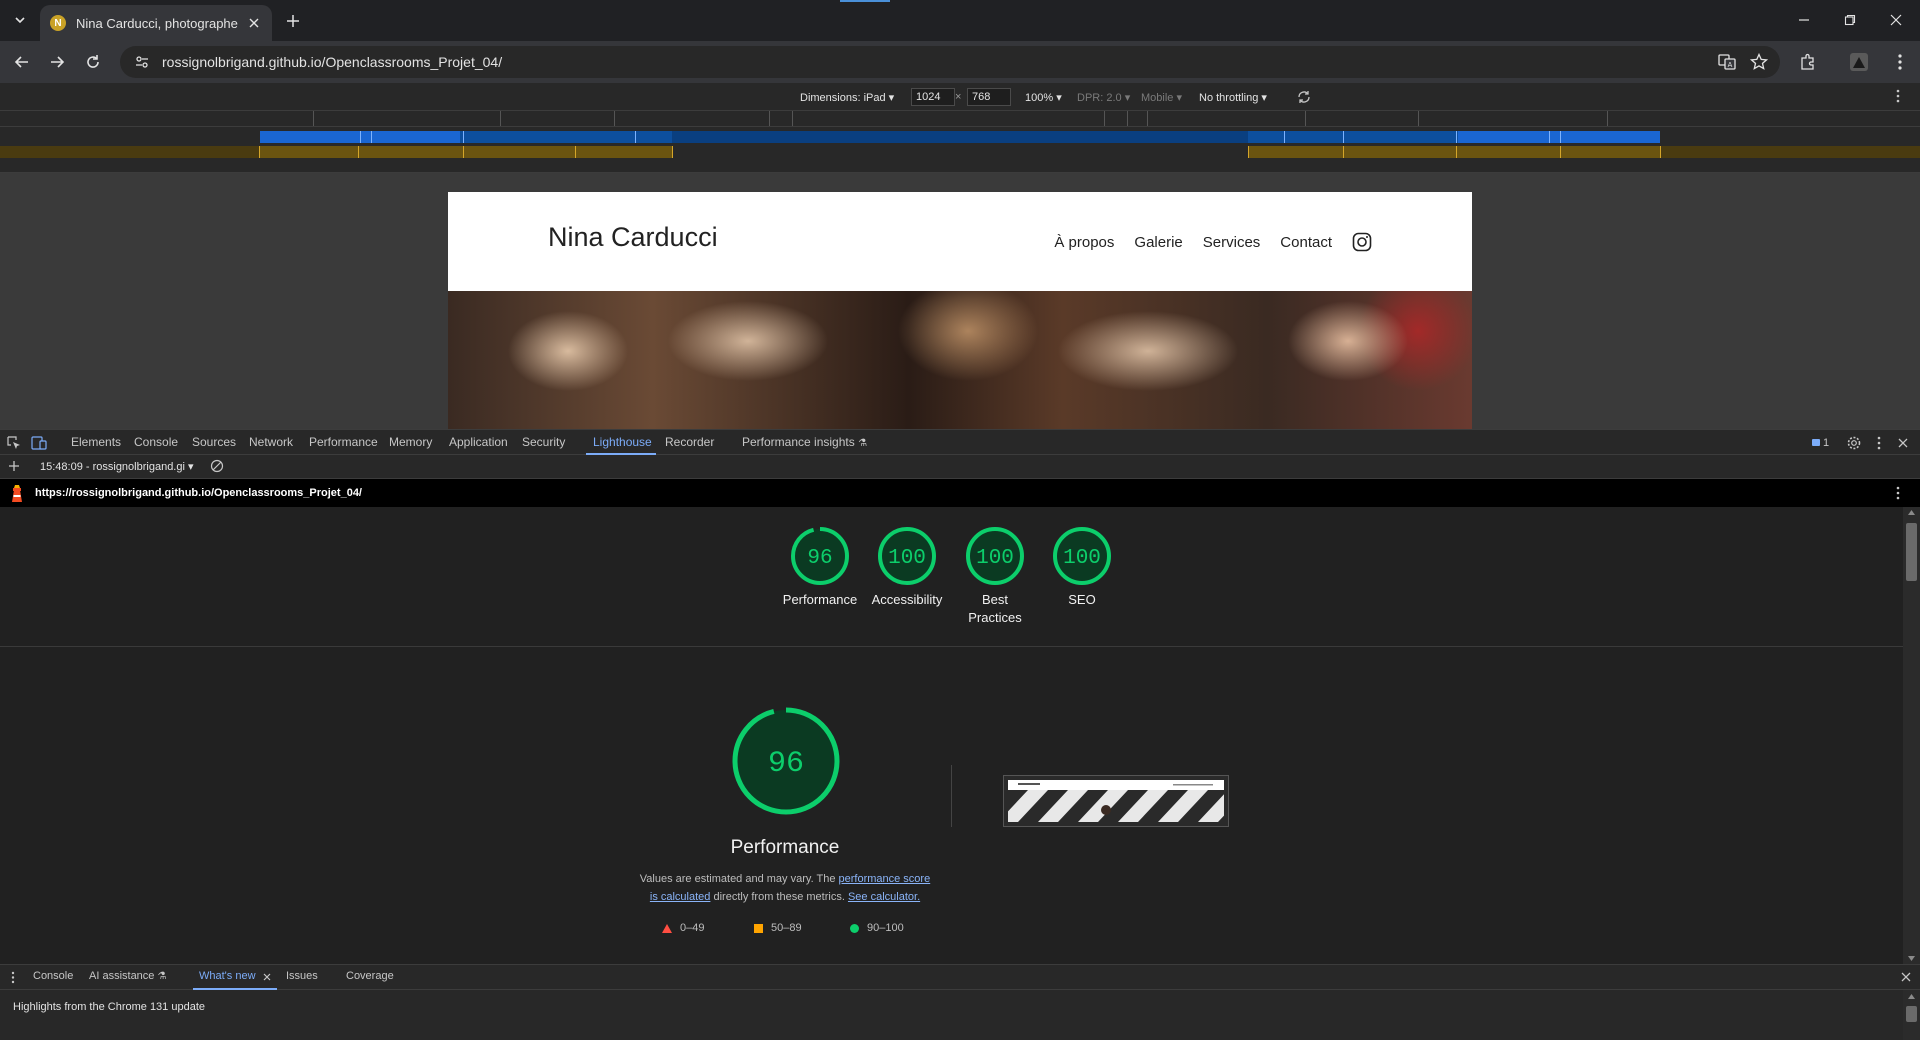  I want to click on final-screenshot-thumbnail, so click(1116, 801).